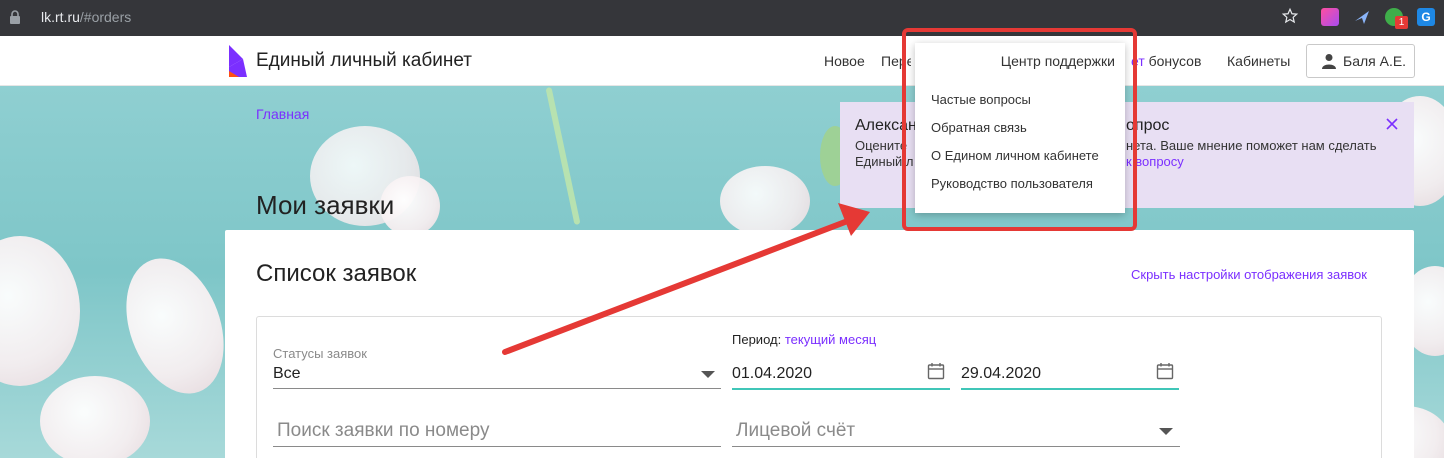  I want to click on search-underline, so click(497, 446).